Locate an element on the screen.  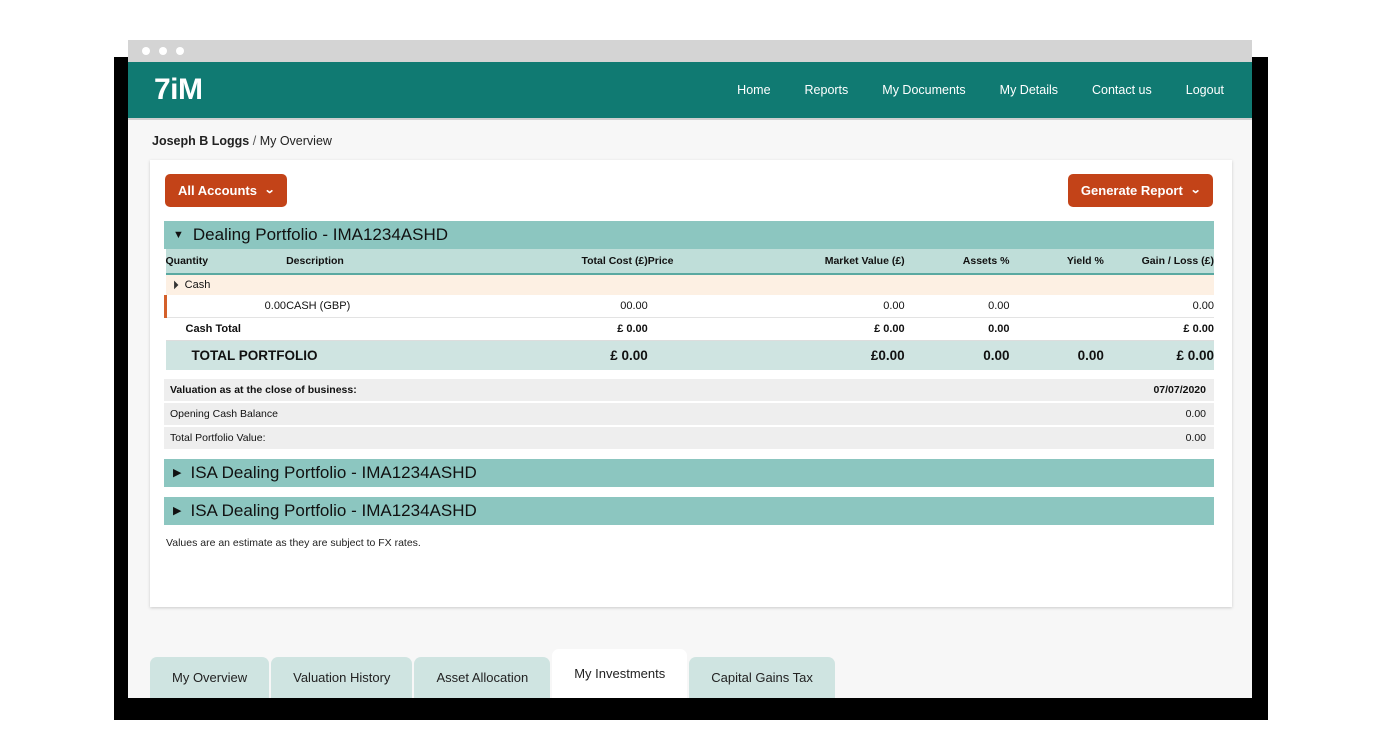
cell-total-cost: 00.00 is located at coordinates (634, 306).